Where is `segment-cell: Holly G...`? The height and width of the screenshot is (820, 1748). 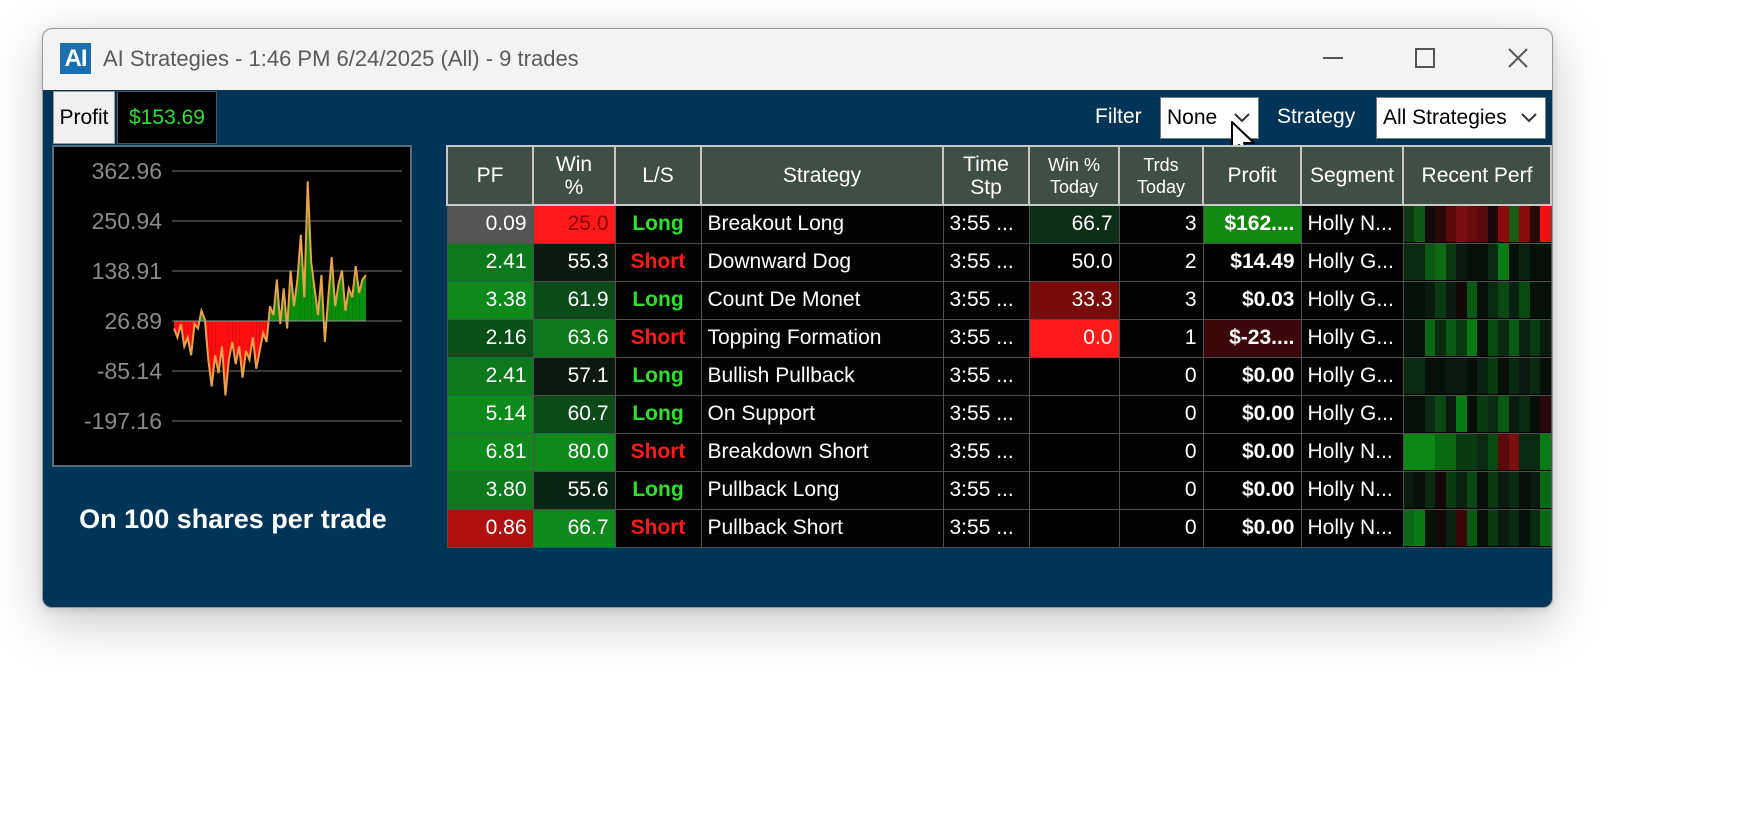
segment-cell: Holly G... is located at coordinates (1352, 376).